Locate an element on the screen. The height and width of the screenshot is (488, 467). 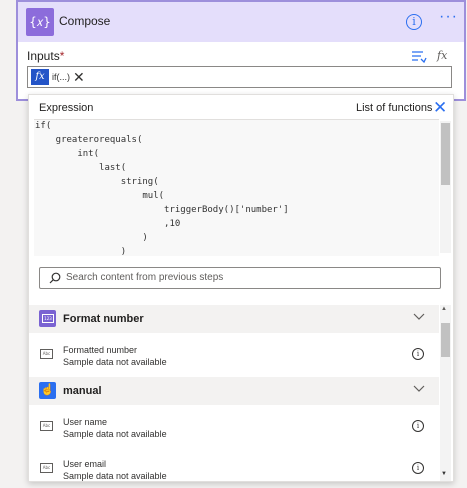
expression-token: fx if(...) ✕ is located at coordinates (58, 77).